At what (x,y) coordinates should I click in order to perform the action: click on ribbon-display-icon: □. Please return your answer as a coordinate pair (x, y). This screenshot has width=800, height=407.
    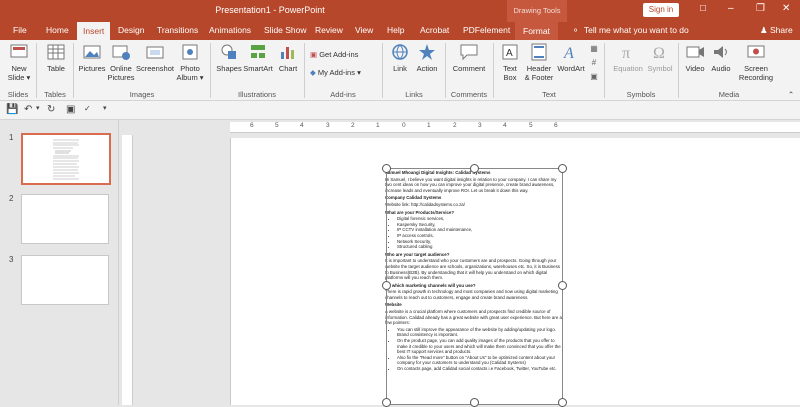
    Looking at the image, I should click on (703, 8).